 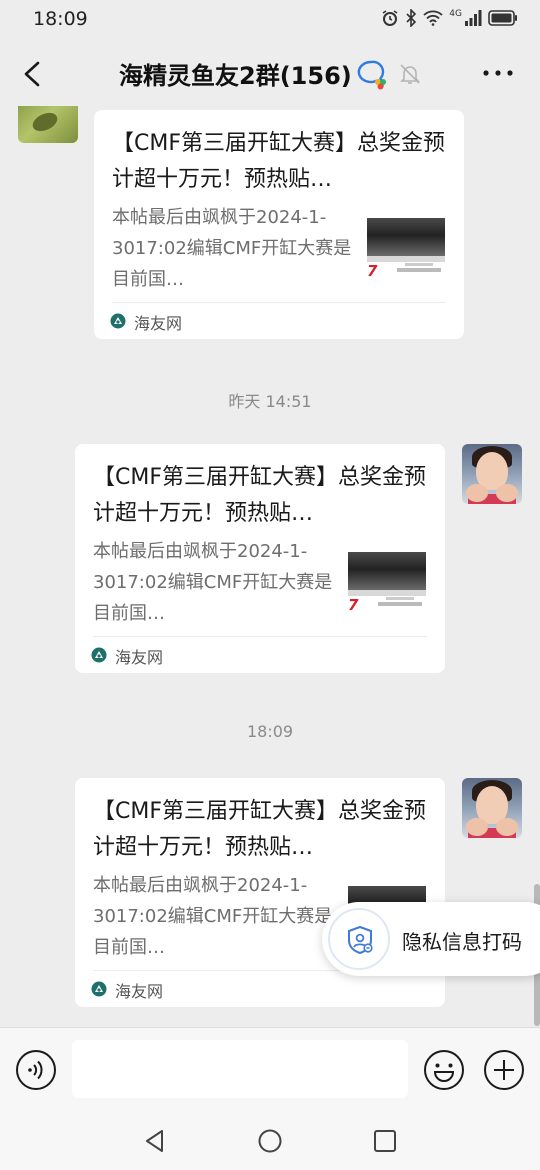 What do you see at coordinates (433, 18) in the screenshot?
I see `wifi-icon` at bounding box center [433, 18].